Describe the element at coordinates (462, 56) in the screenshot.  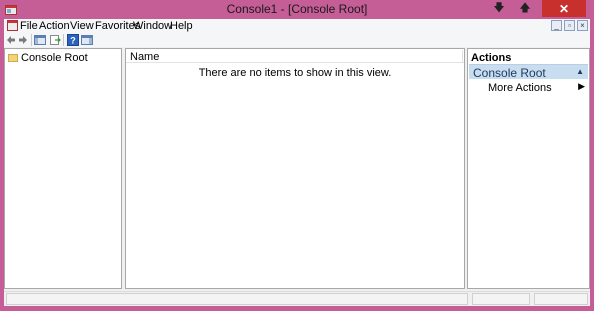
I see `column-divider` at that location.